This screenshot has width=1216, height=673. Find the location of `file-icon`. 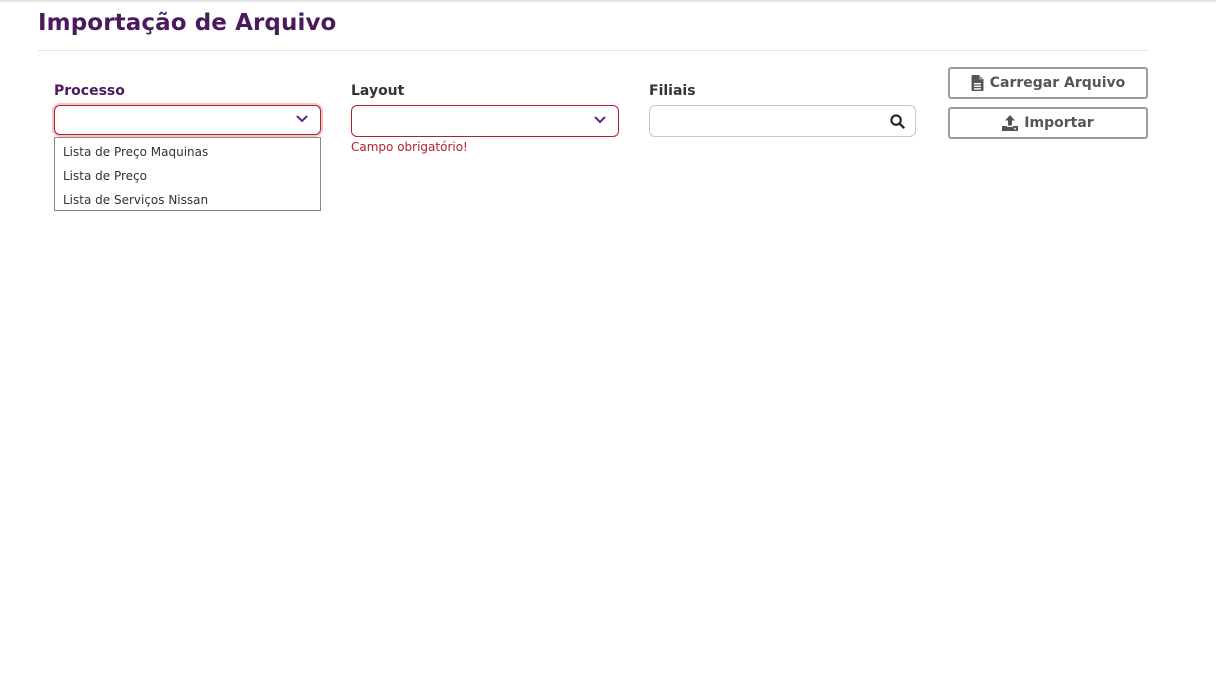

file-icon is located at coordinates (977, 83).